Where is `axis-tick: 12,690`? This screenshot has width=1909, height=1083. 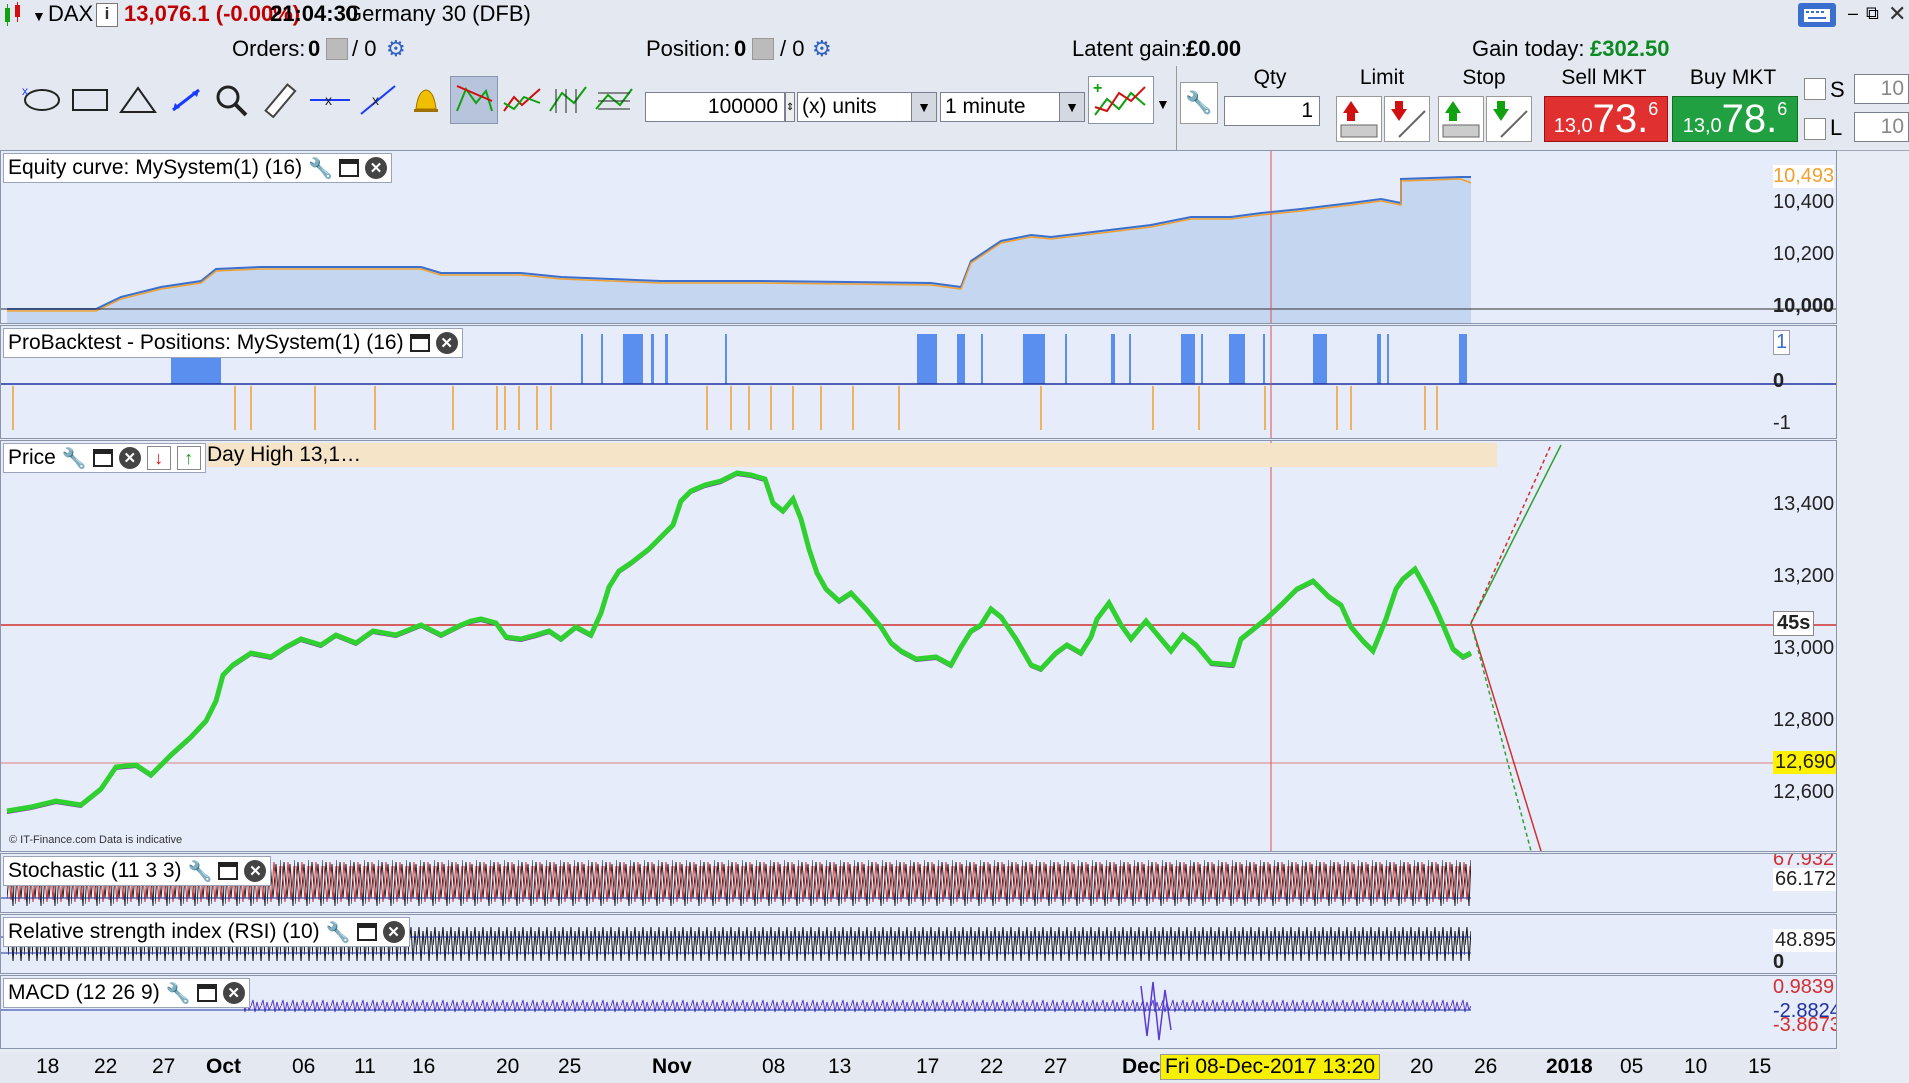 axis-tick: 12,690 is located at coordinates (1805, 762).